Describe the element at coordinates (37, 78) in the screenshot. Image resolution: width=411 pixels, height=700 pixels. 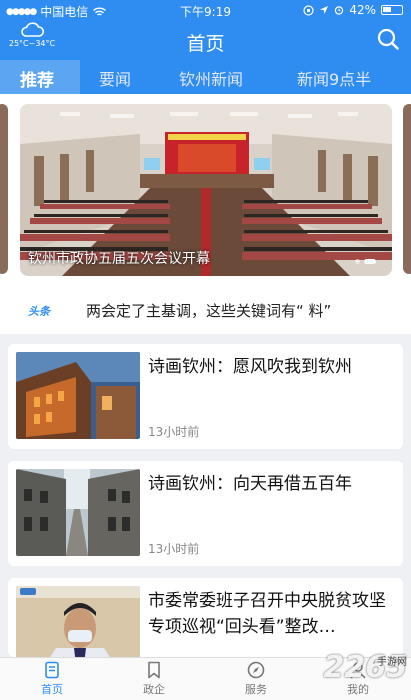
I see `tab-recommend: 推荐` at that location.